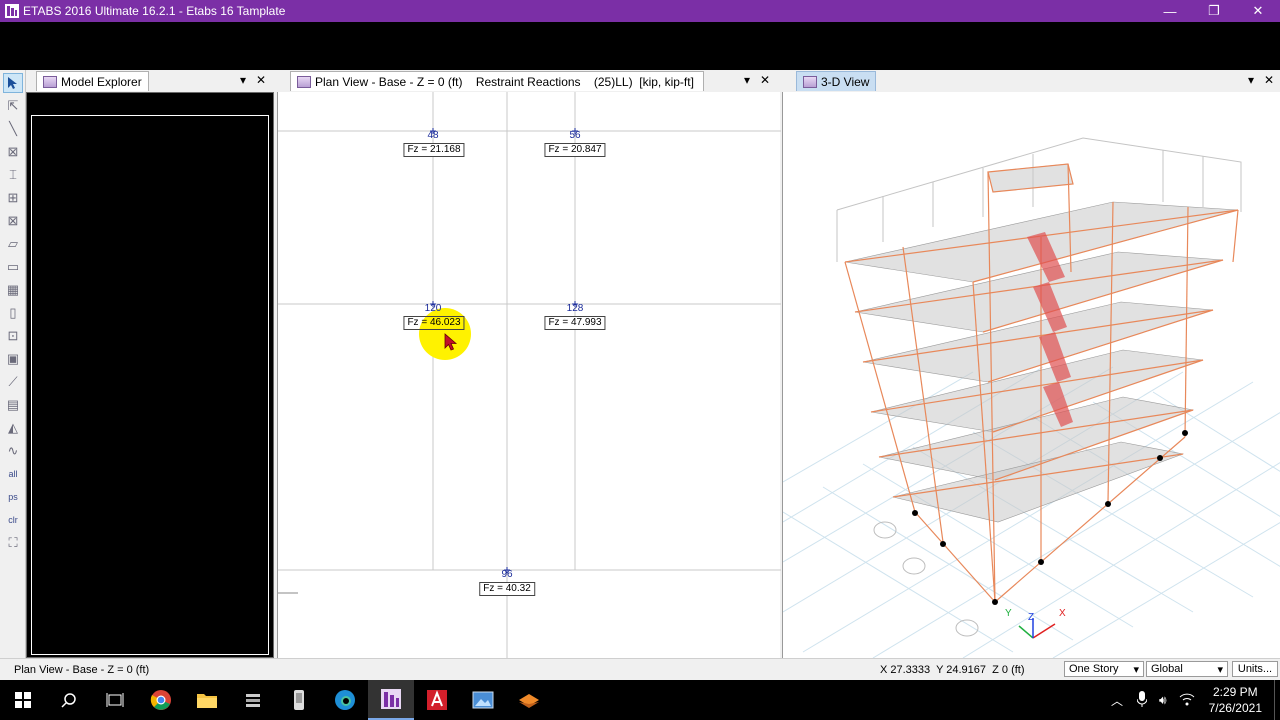 This screenshot has width=1280, height=720. I want to click on volume-icon: 🔊︎, so click(1163, 700).